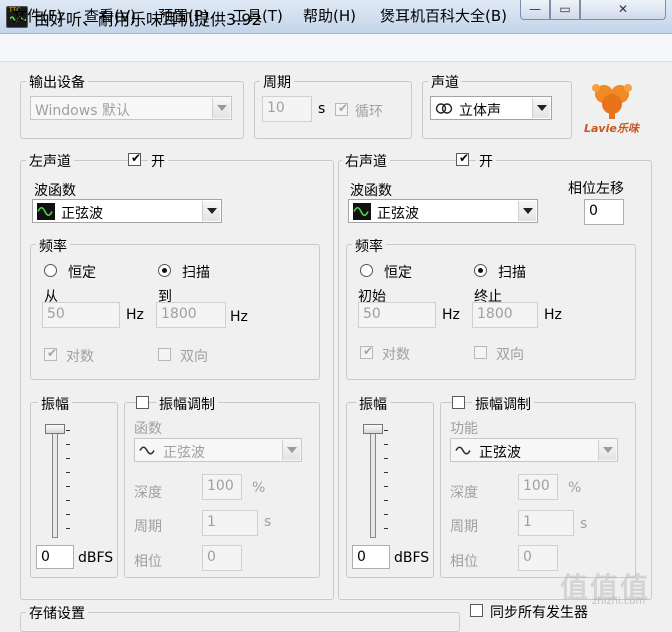 The width and height of the screenshot is (672, 632). I want to click on output-device-title: 输出设备, so click(57, 82).